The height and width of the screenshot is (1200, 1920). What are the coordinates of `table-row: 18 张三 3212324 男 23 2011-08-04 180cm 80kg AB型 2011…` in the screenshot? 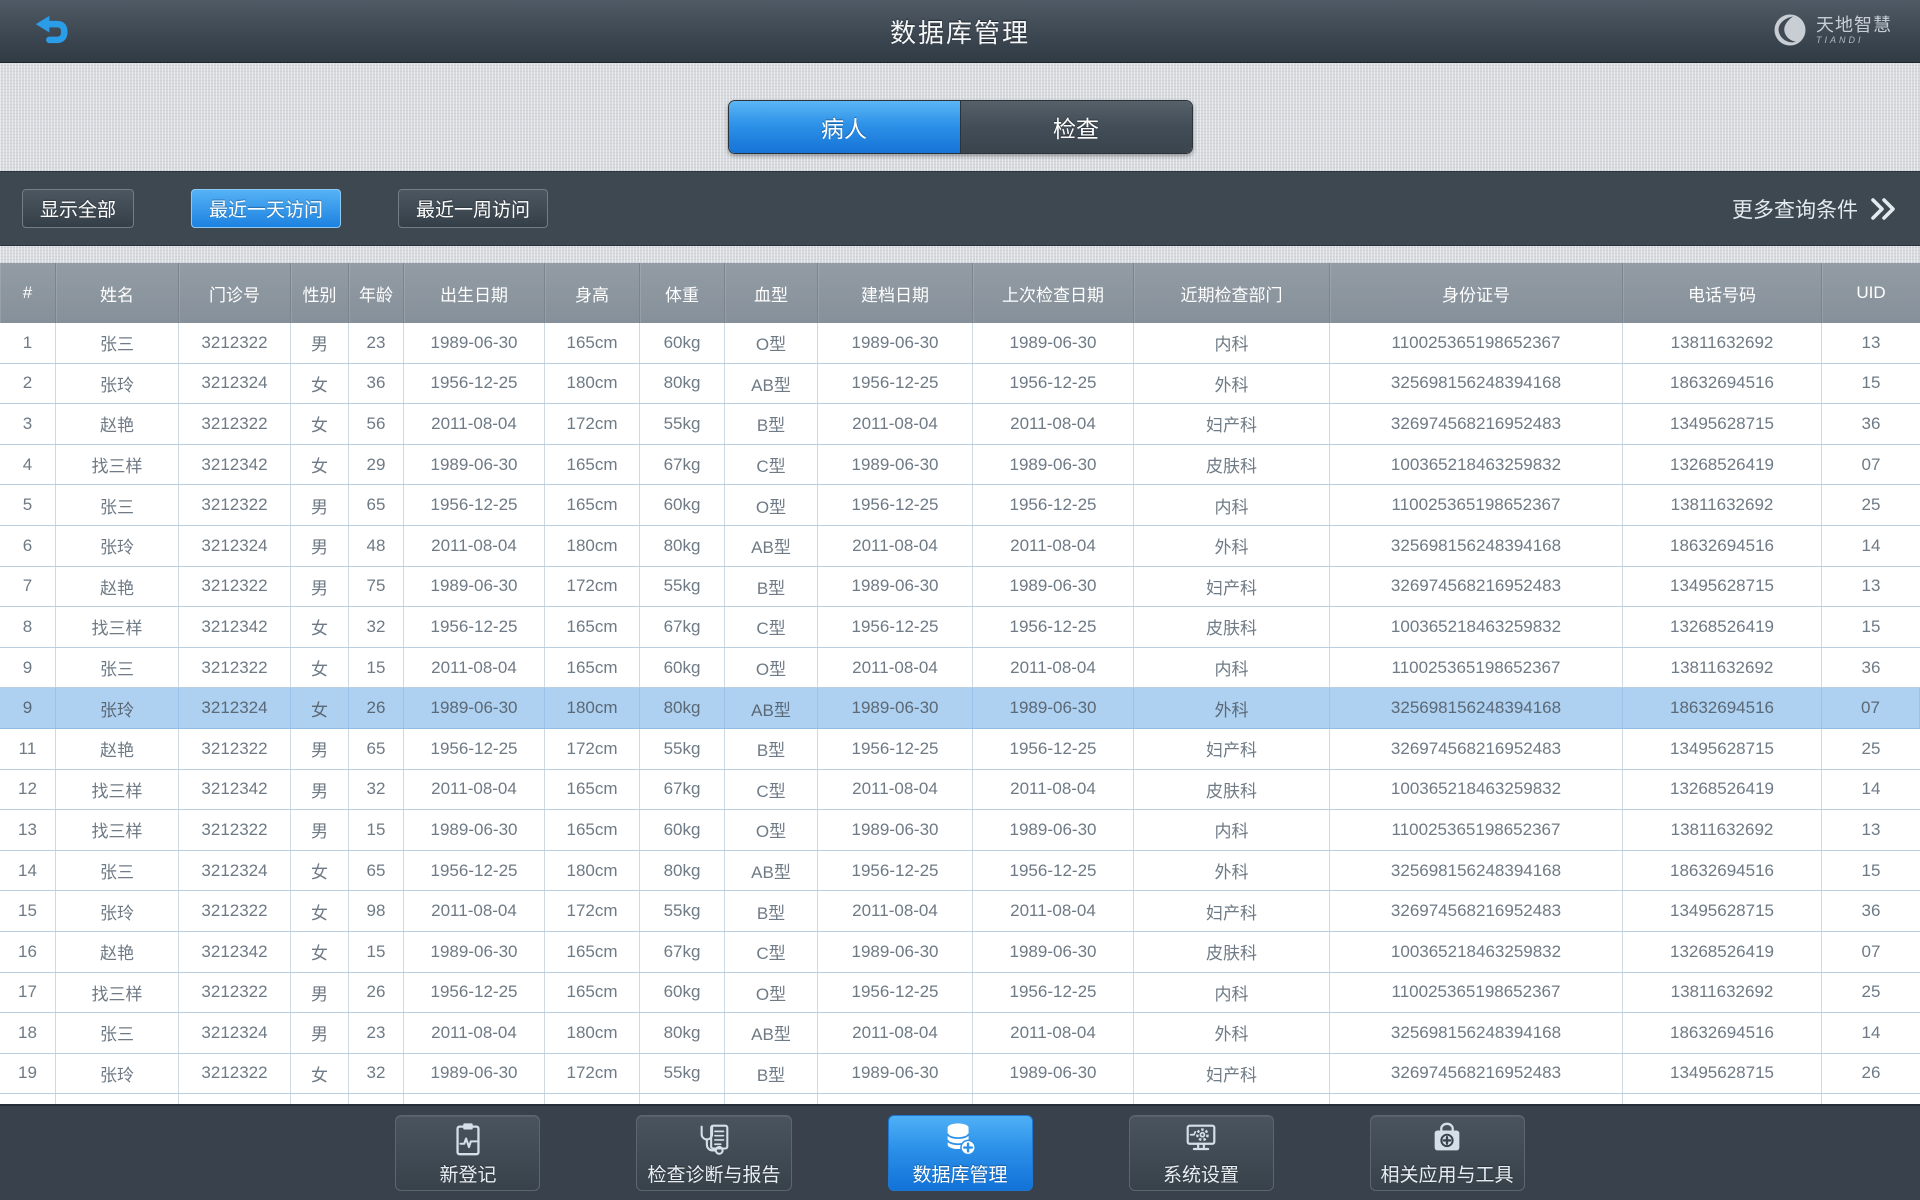 It's located at (960, 1033).